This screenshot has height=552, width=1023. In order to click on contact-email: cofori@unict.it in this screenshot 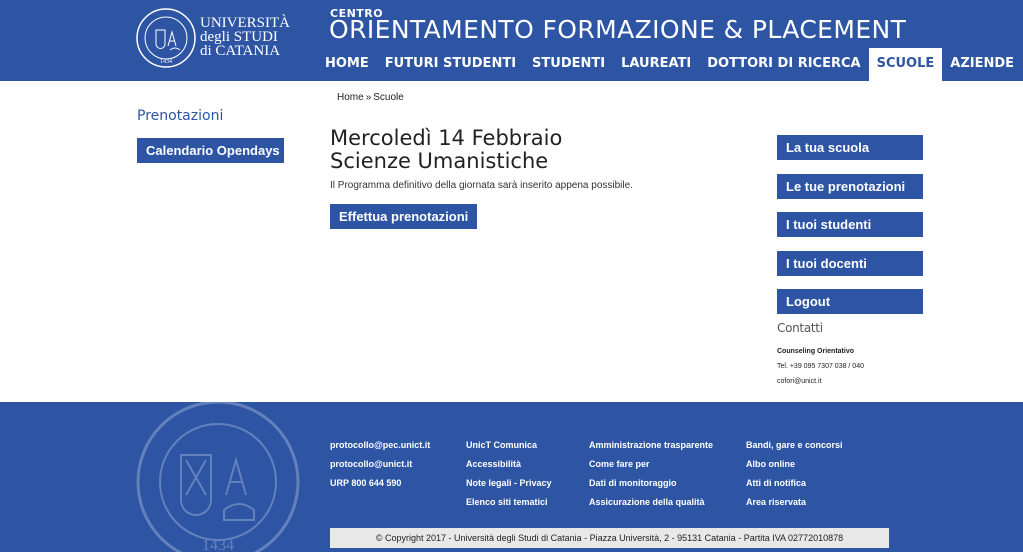, I will do `click(799, 381)`.